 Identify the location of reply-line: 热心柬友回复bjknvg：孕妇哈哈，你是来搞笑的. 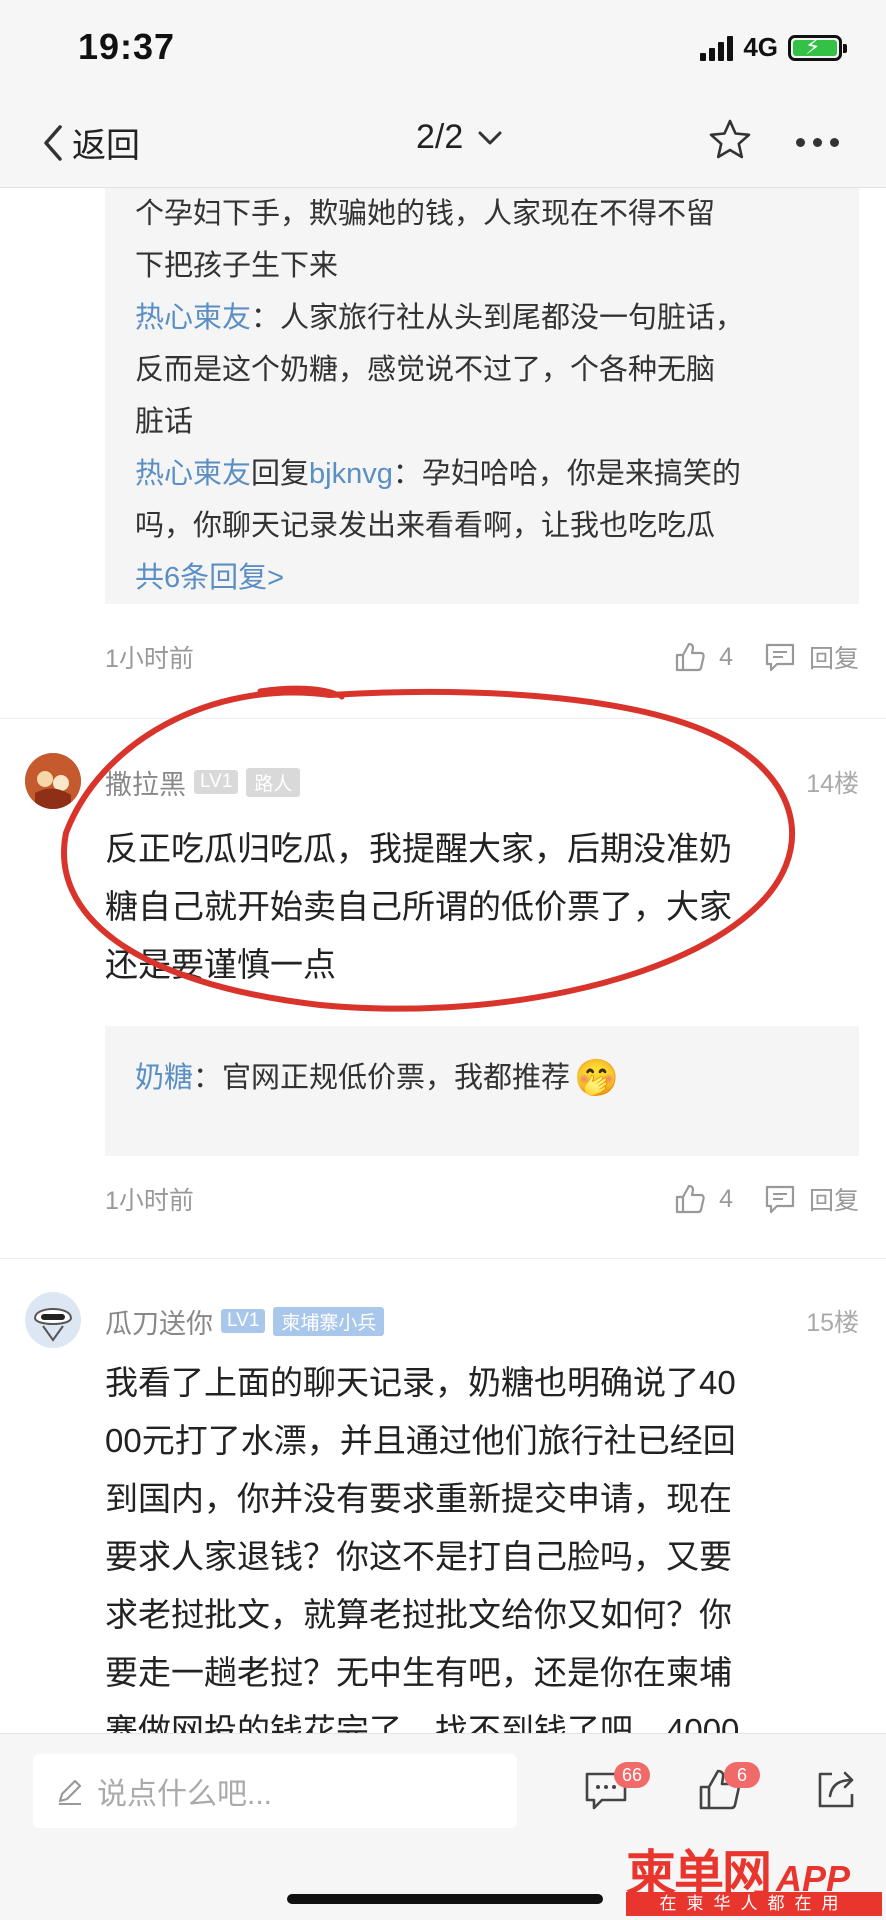
(438, 474).